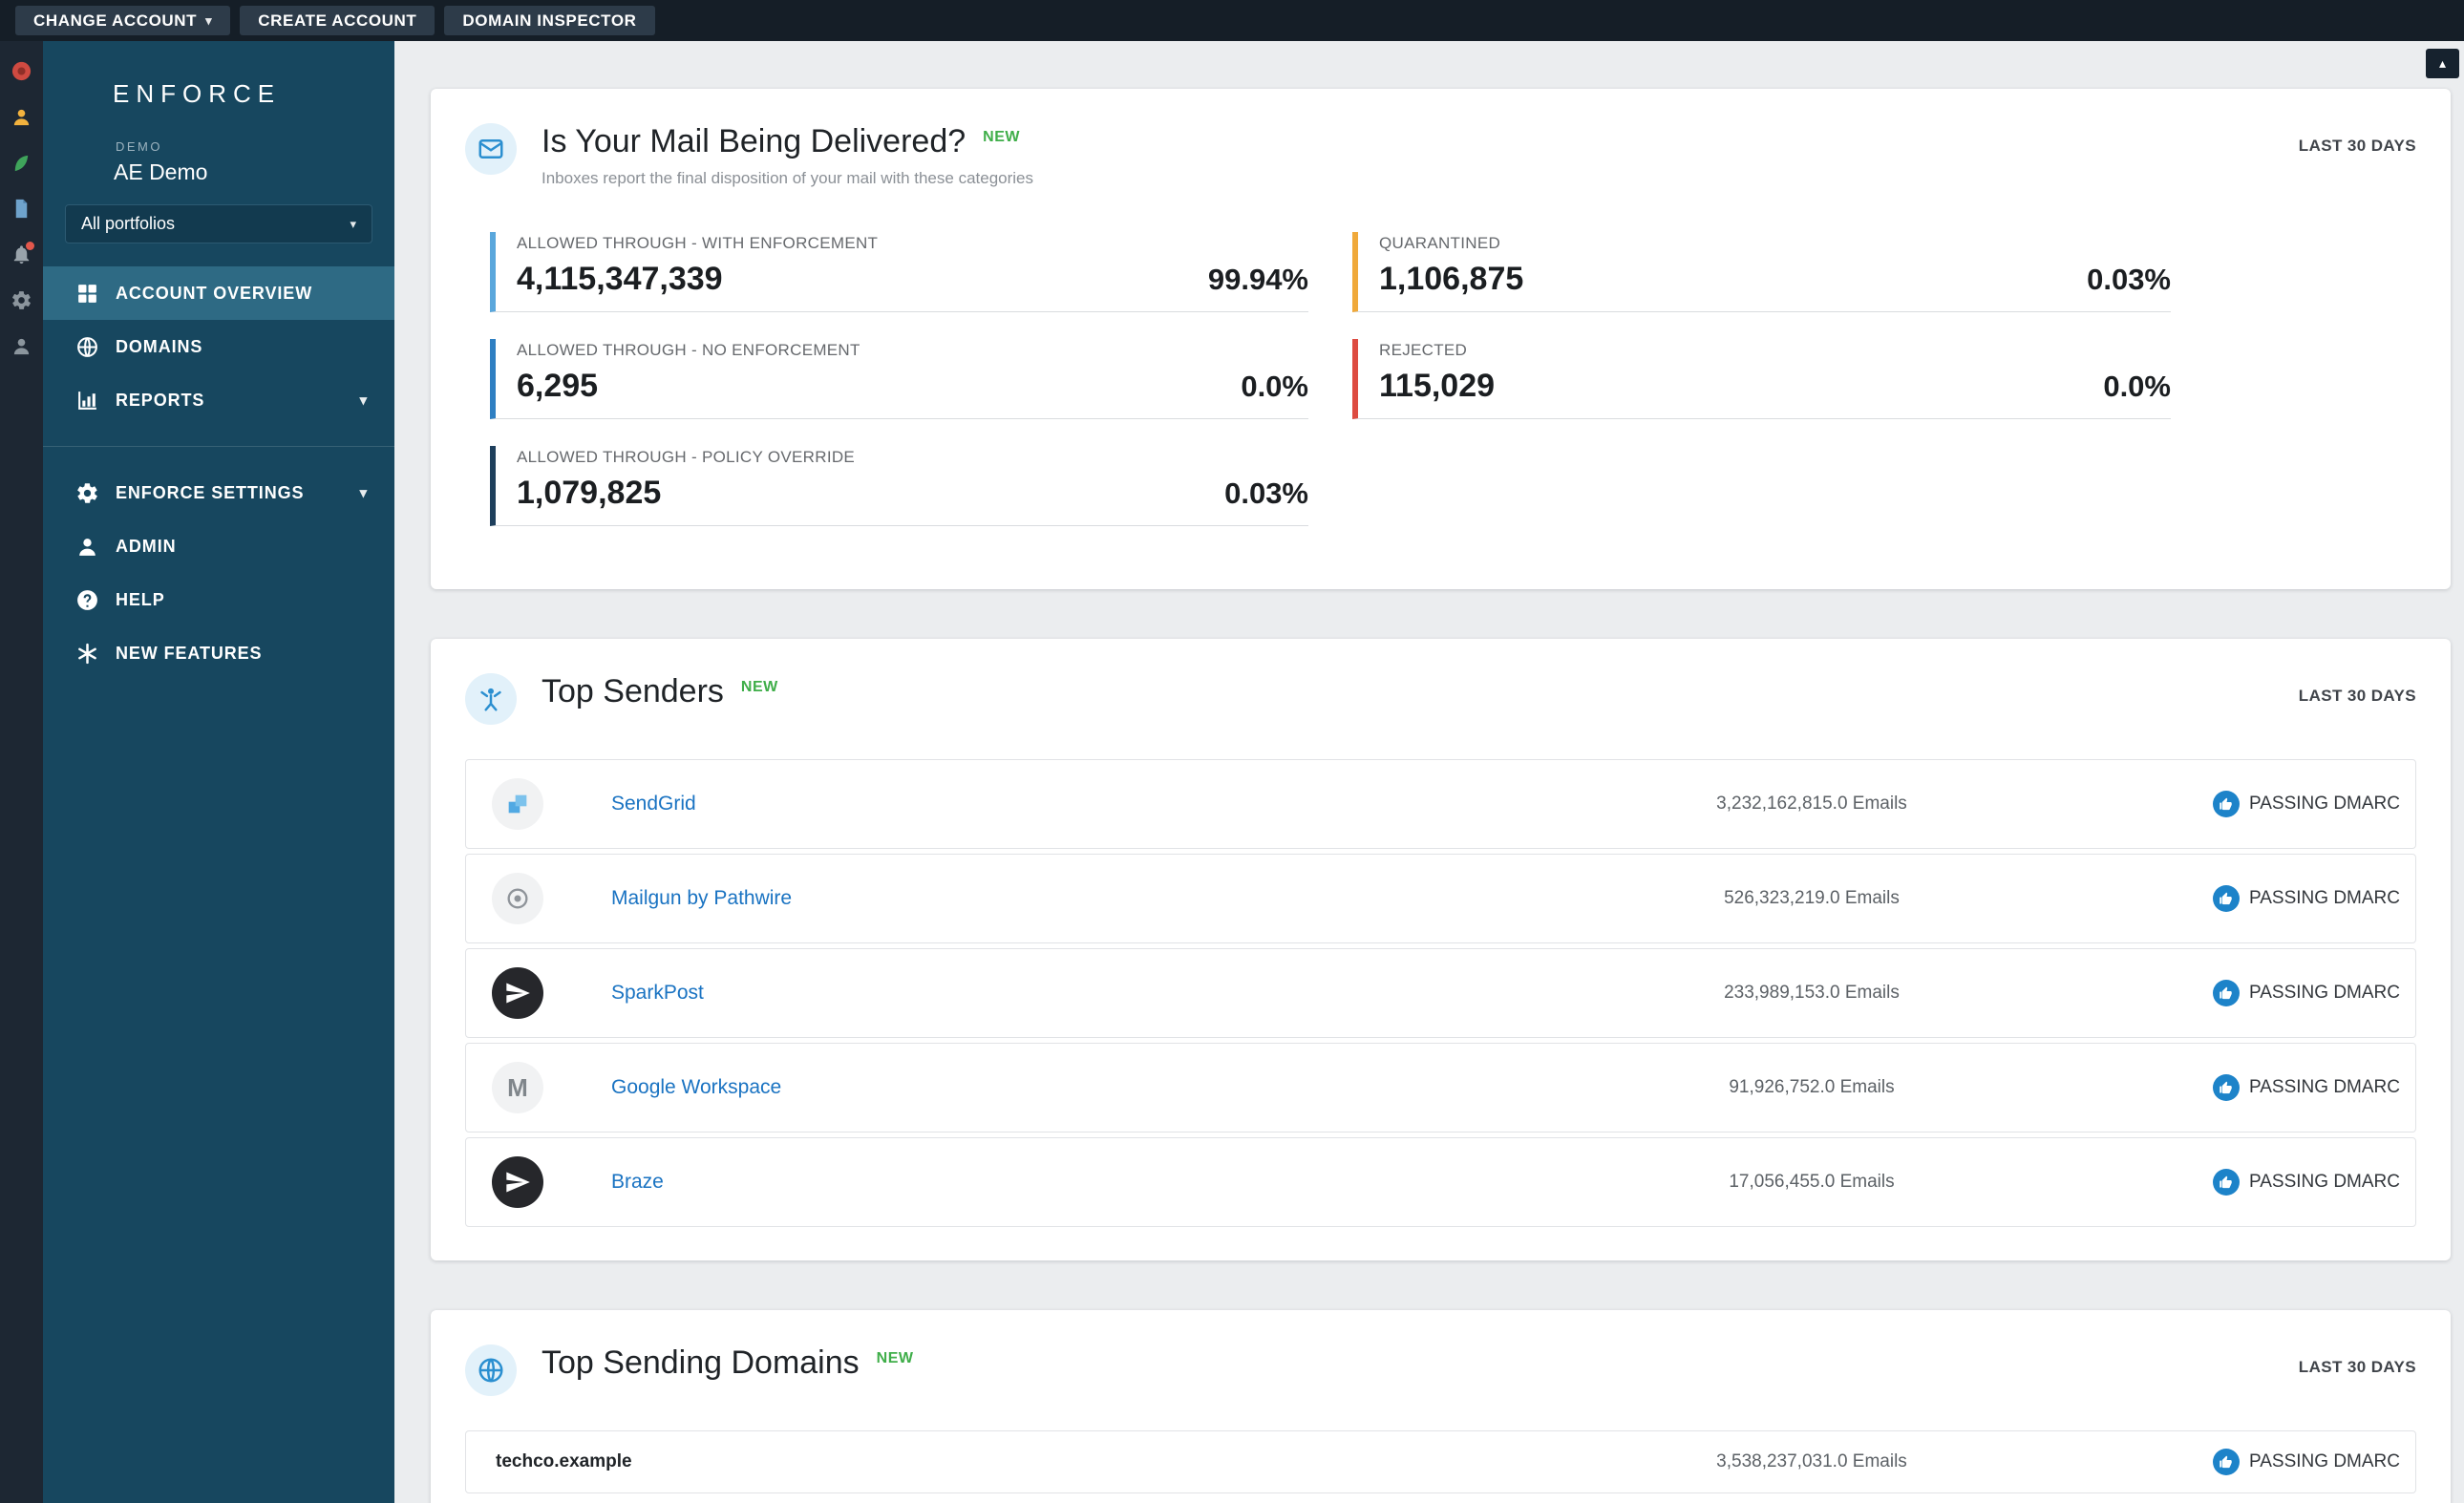  I want to click on stat-label: QUARANTINED, so click(1440, 243).